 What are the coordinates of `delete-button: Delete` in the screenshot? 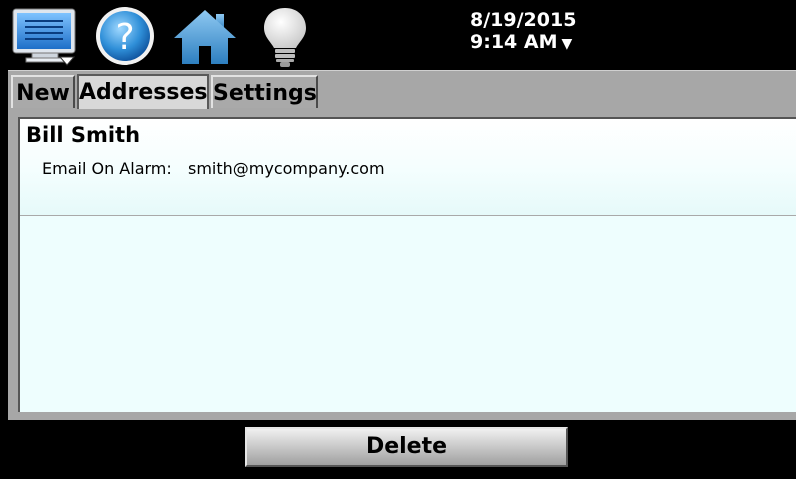 It's located at (406, 447).